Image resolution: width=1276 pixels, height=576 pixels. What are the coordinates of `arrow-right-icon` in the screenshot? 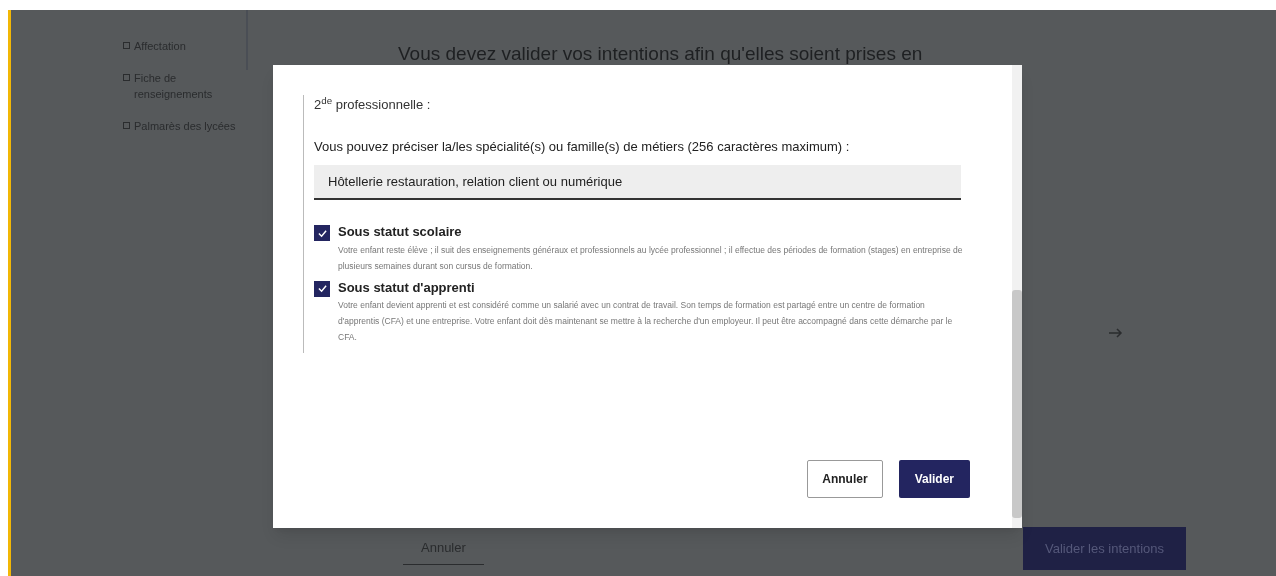 It's located at (1116, 333).